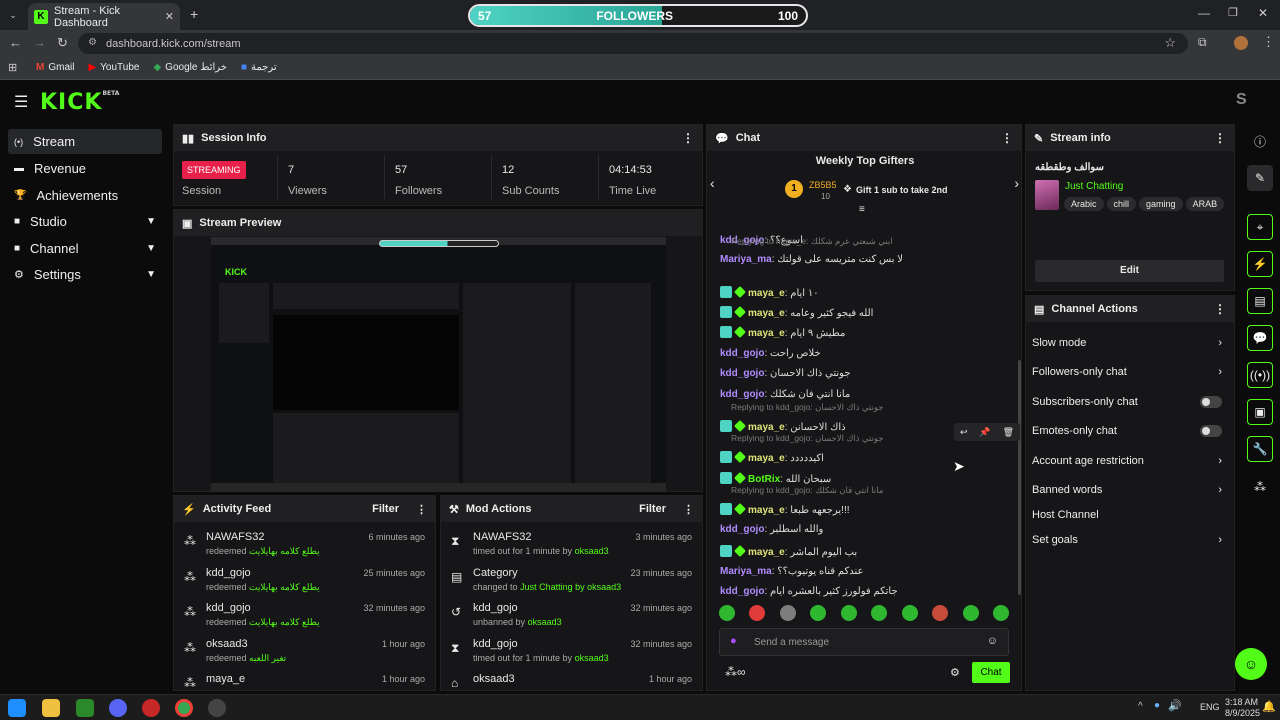 Image resolution: width=1280 pixels, height=720 pixels. Describe the element at coordinates (51, 708) in the screenshot. I see `file-explorer-icon` at that location.